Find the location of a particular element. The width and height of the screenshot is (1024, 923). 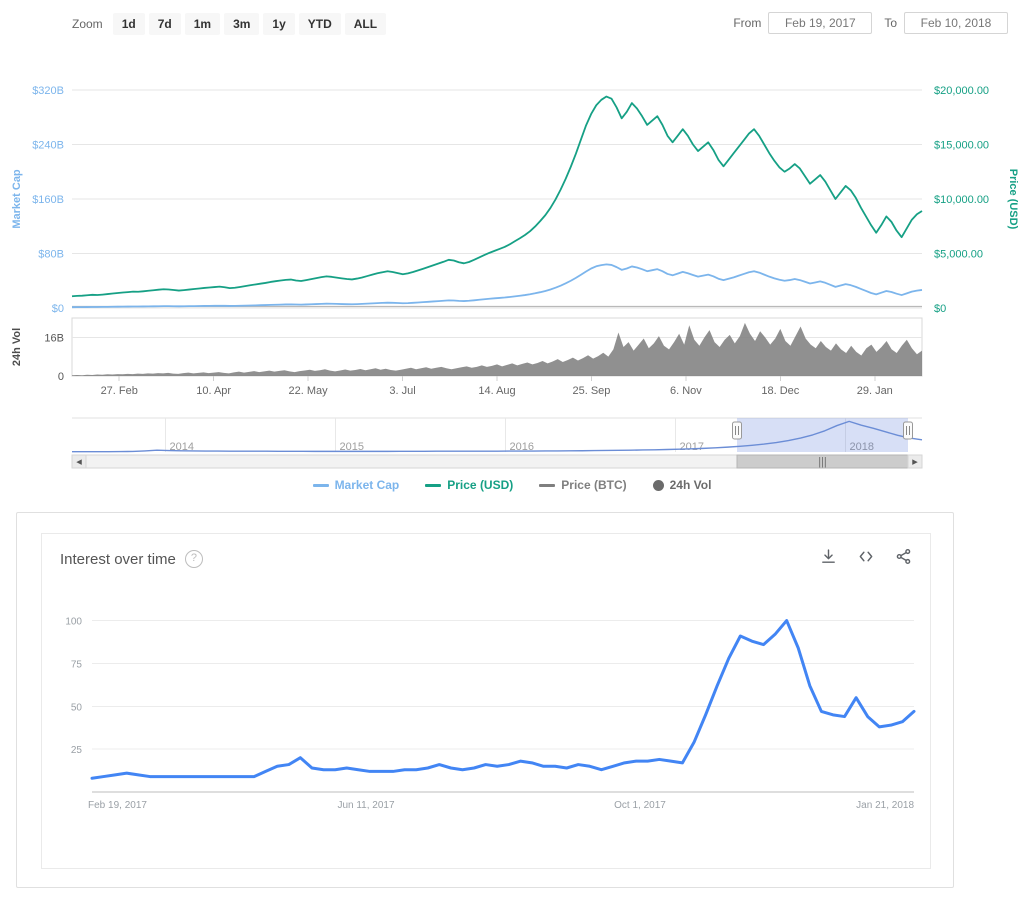

right-axis-tick-label: $0 is located at coordinates (940, 309).